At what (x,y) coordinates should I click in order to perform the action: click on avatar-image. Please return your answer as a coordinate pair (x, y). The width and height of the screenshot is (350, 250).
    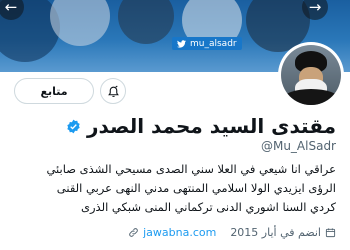
    Looking at the image, I should click on (311, 75).